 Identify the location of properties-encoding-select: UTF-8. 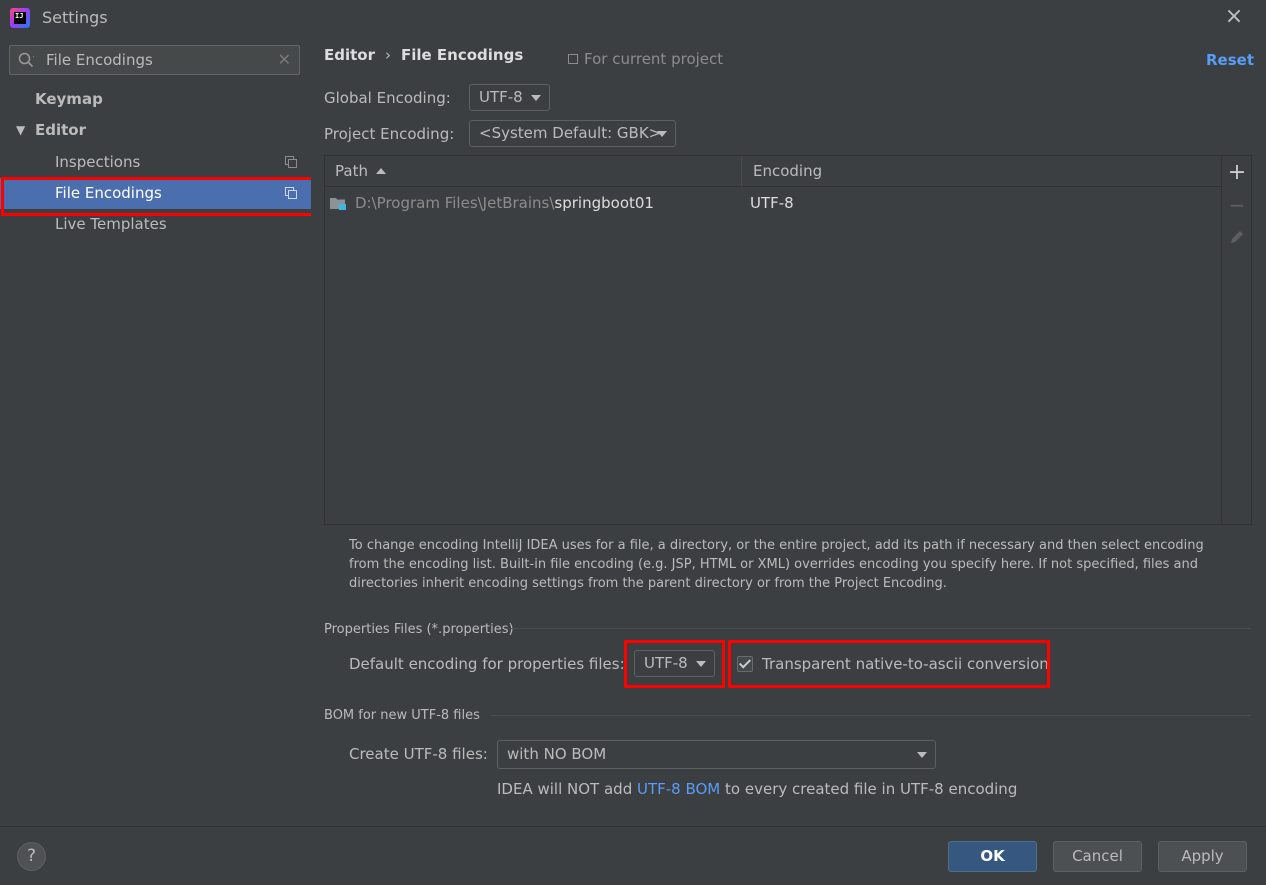
(674, 663).